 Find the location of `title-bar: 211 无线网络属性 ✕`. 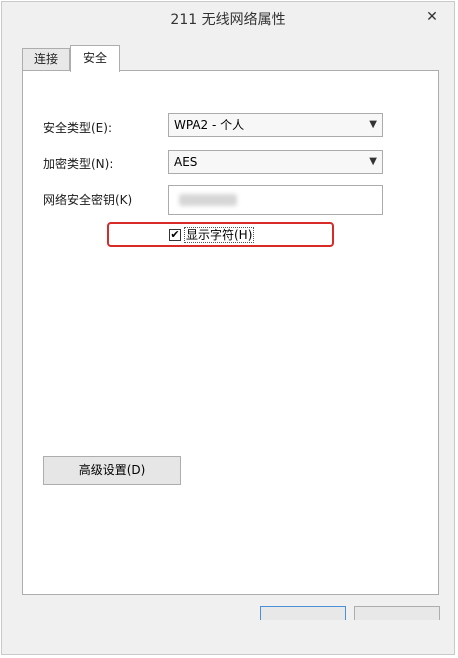

title-bar: 211 无线网络属性 ✕ is located at coordinates (228, 19).